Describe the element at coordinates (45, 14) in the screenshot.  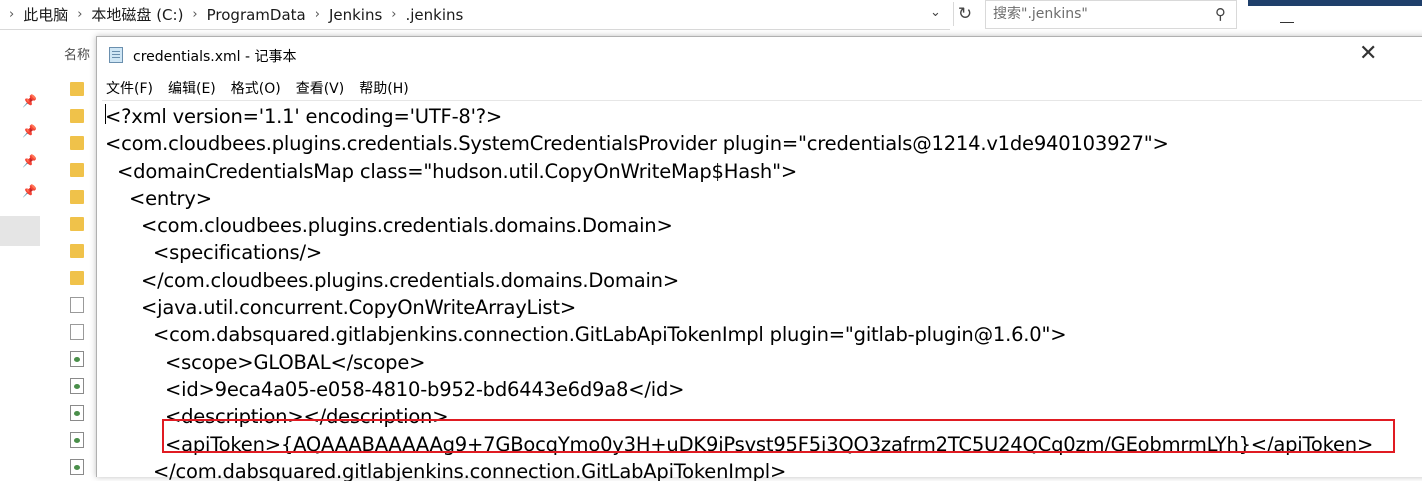
I see `breadcrumb-this-pc: 此电脑` at that location.